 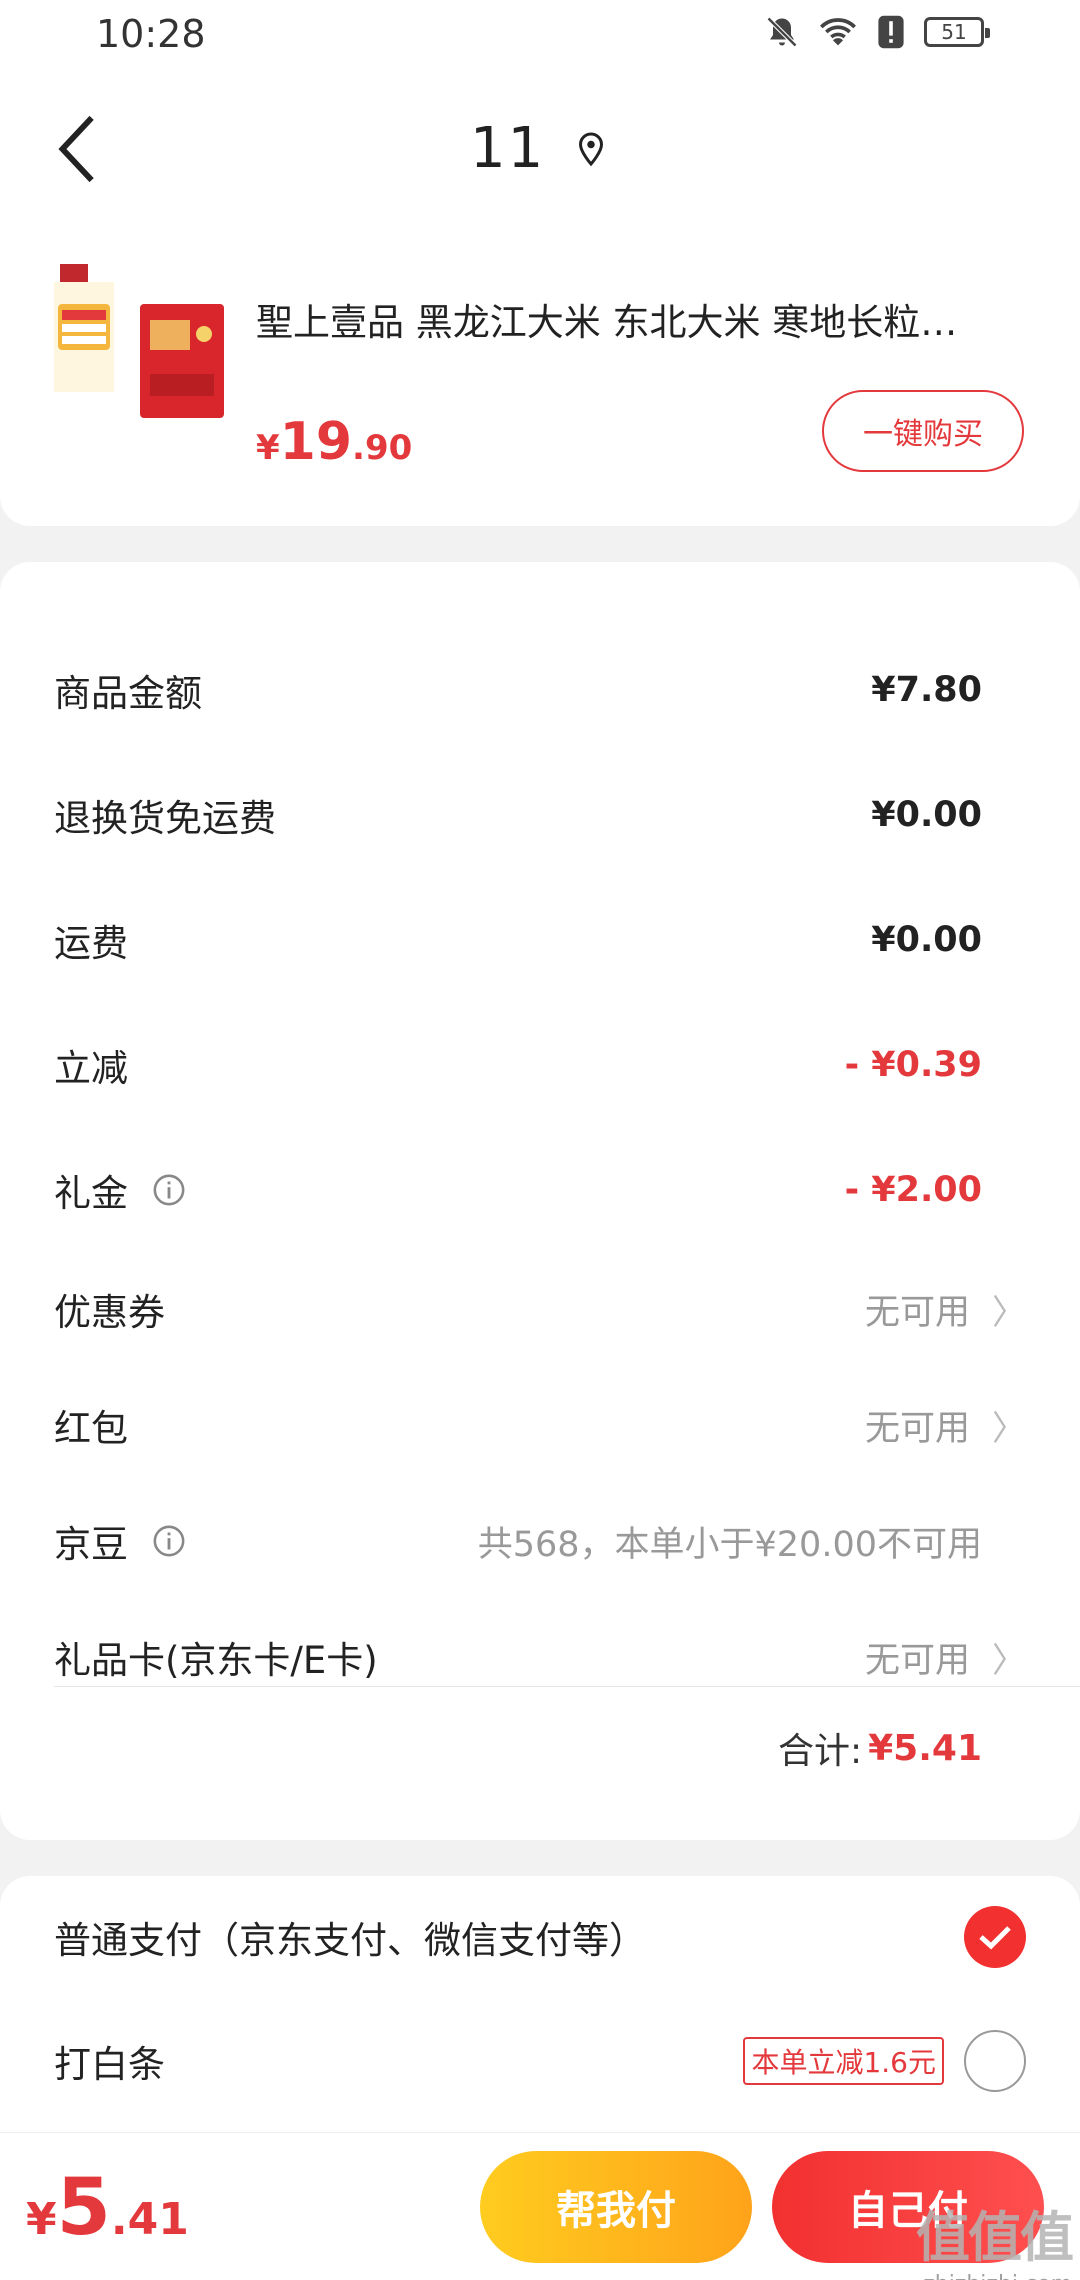 I want to click on radio-checked-icon, so click(x=995, y=1937).